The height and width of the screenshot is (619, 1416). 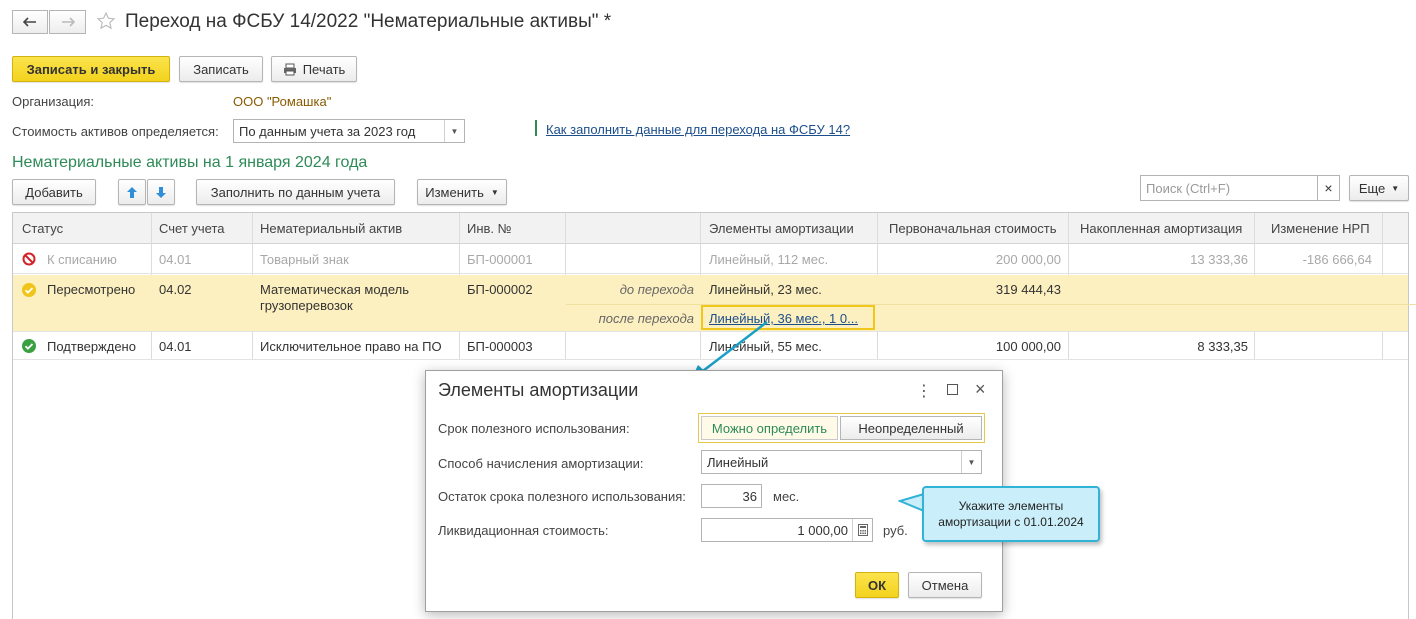 I want to click on cost-basis-label: Стоимость активов определяется:, so click(x=115, y=131).